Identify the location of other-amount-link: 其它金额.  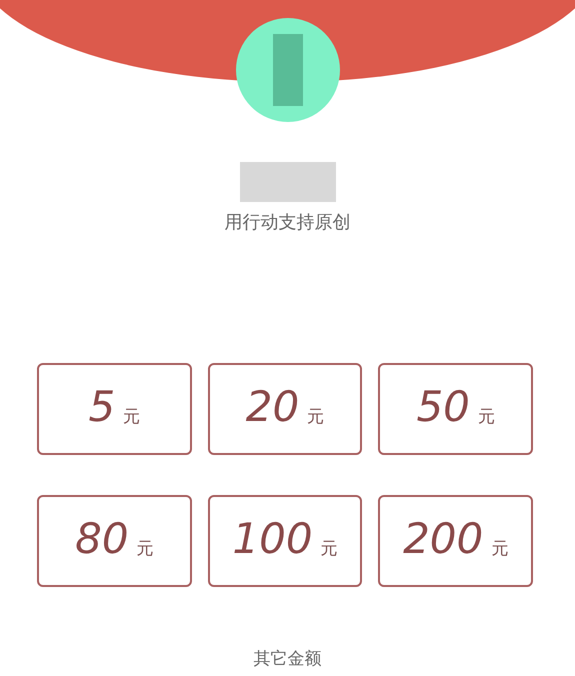
(288, 659).